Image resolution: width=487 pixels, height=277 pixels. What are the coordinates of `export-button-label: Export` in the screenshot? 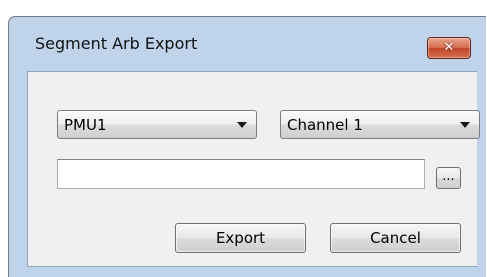 It's located at (240, 238).